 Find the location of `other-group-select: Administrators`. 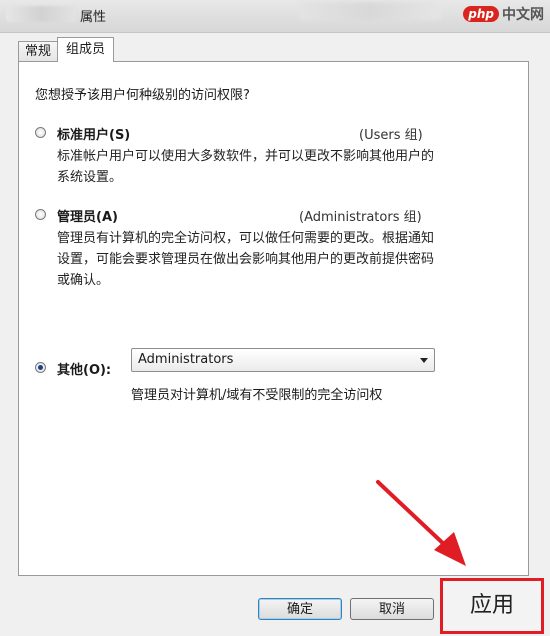

other-group-select: Administrators is located at coordinates (283, 360).